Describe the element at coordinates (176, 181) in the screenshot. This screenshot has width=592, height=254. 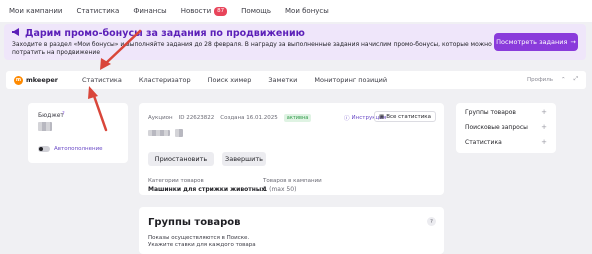
I see `categories-label: Категории товаров` at that location.